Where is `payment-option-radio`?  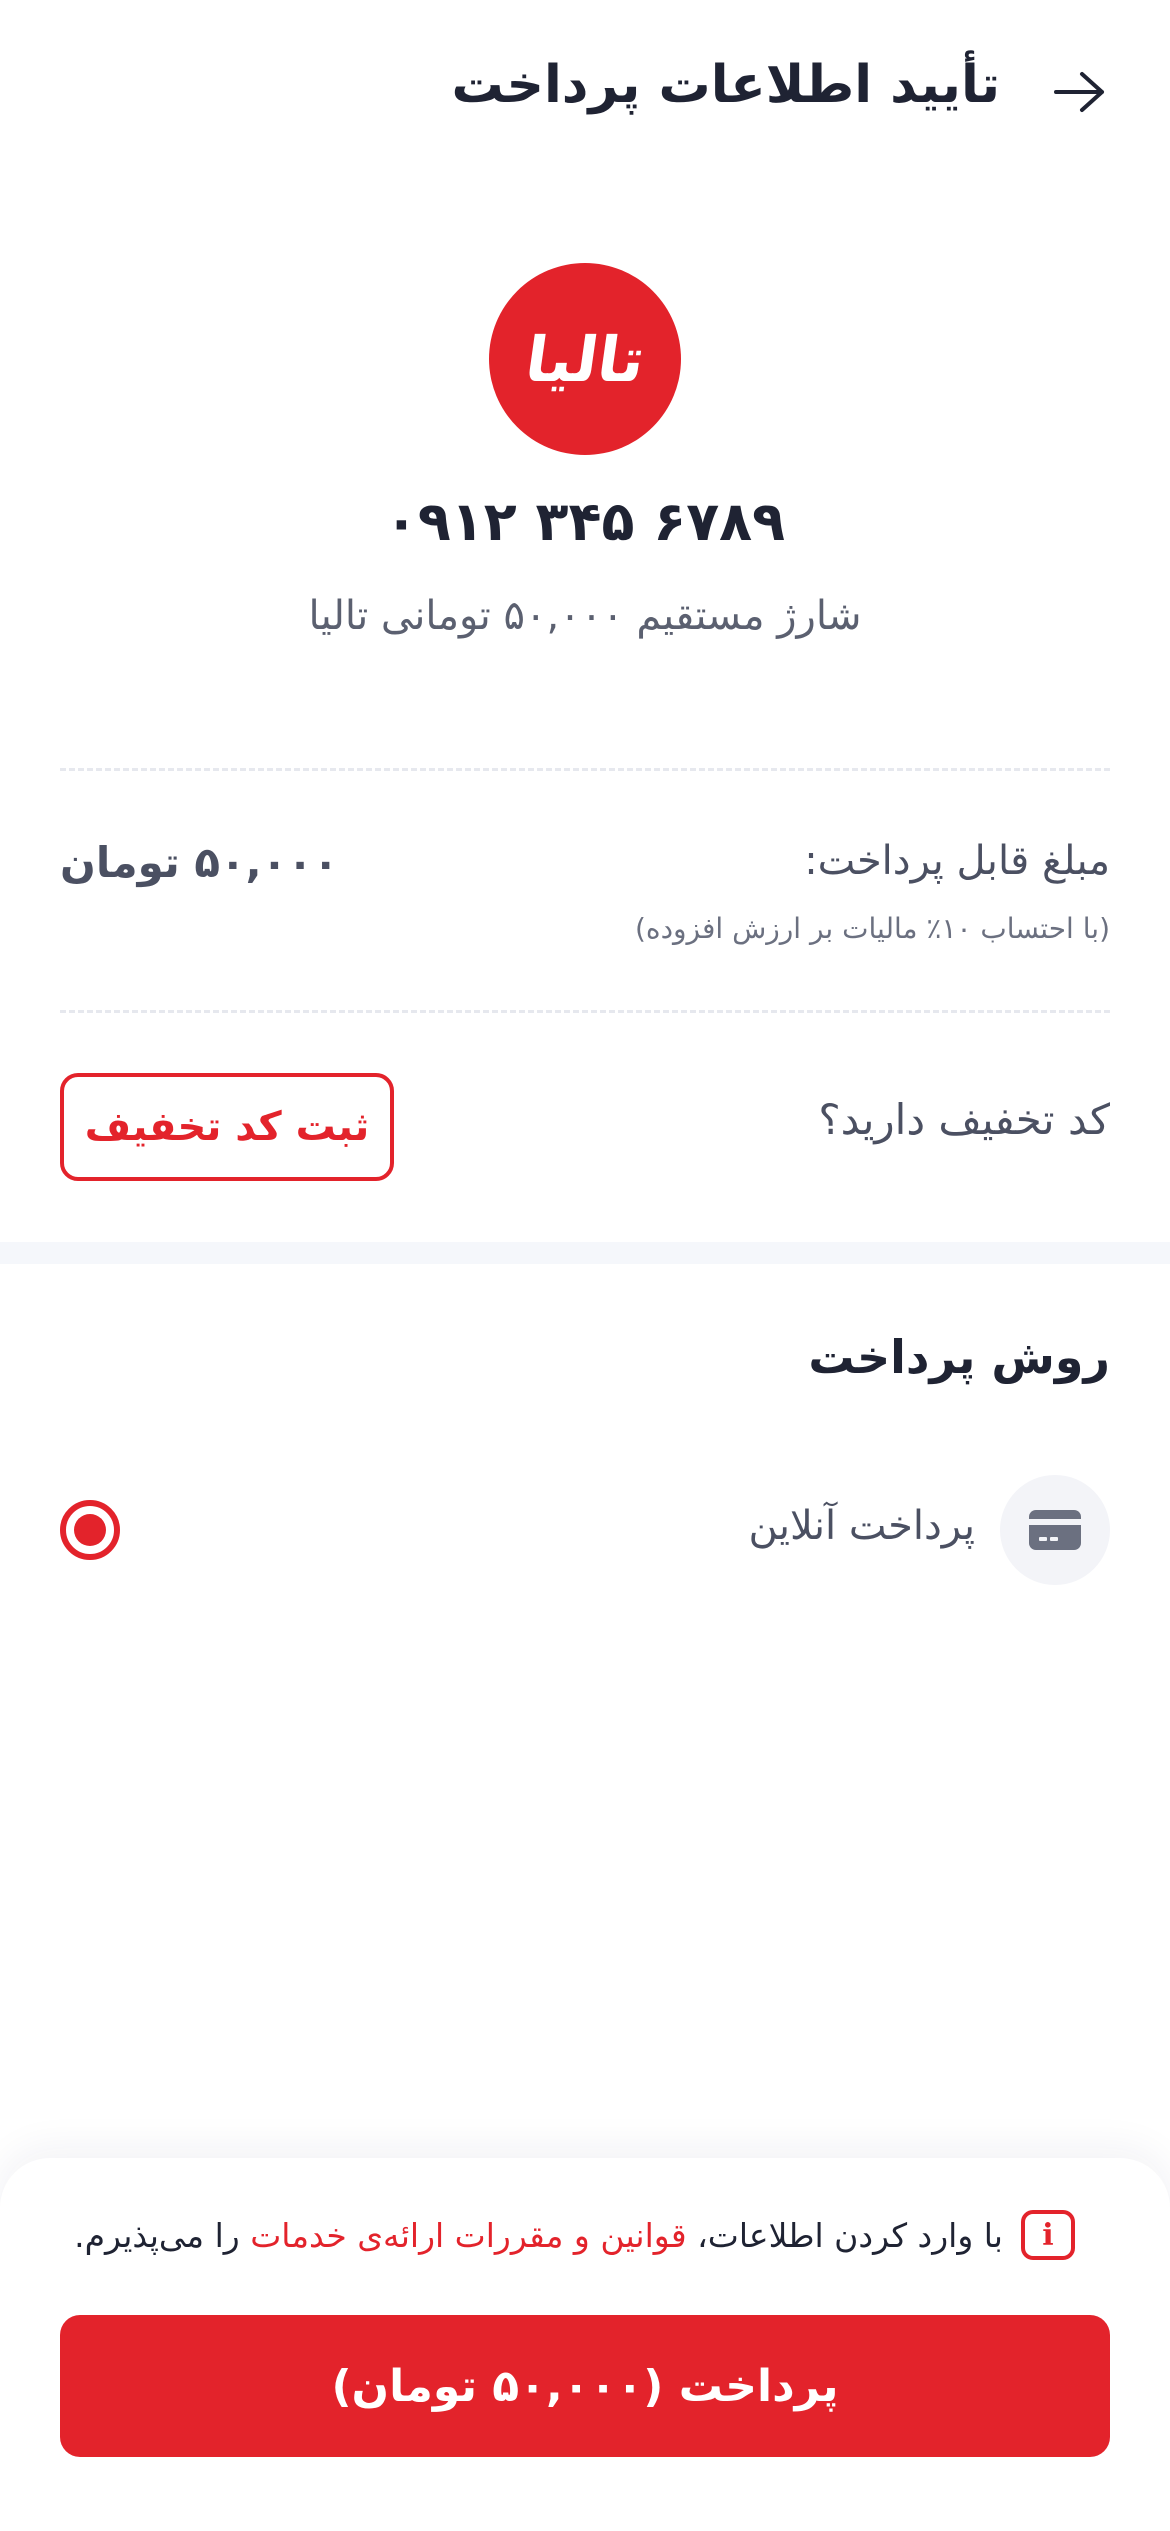
payment-option-radio is located at coordinates (90, 1530).